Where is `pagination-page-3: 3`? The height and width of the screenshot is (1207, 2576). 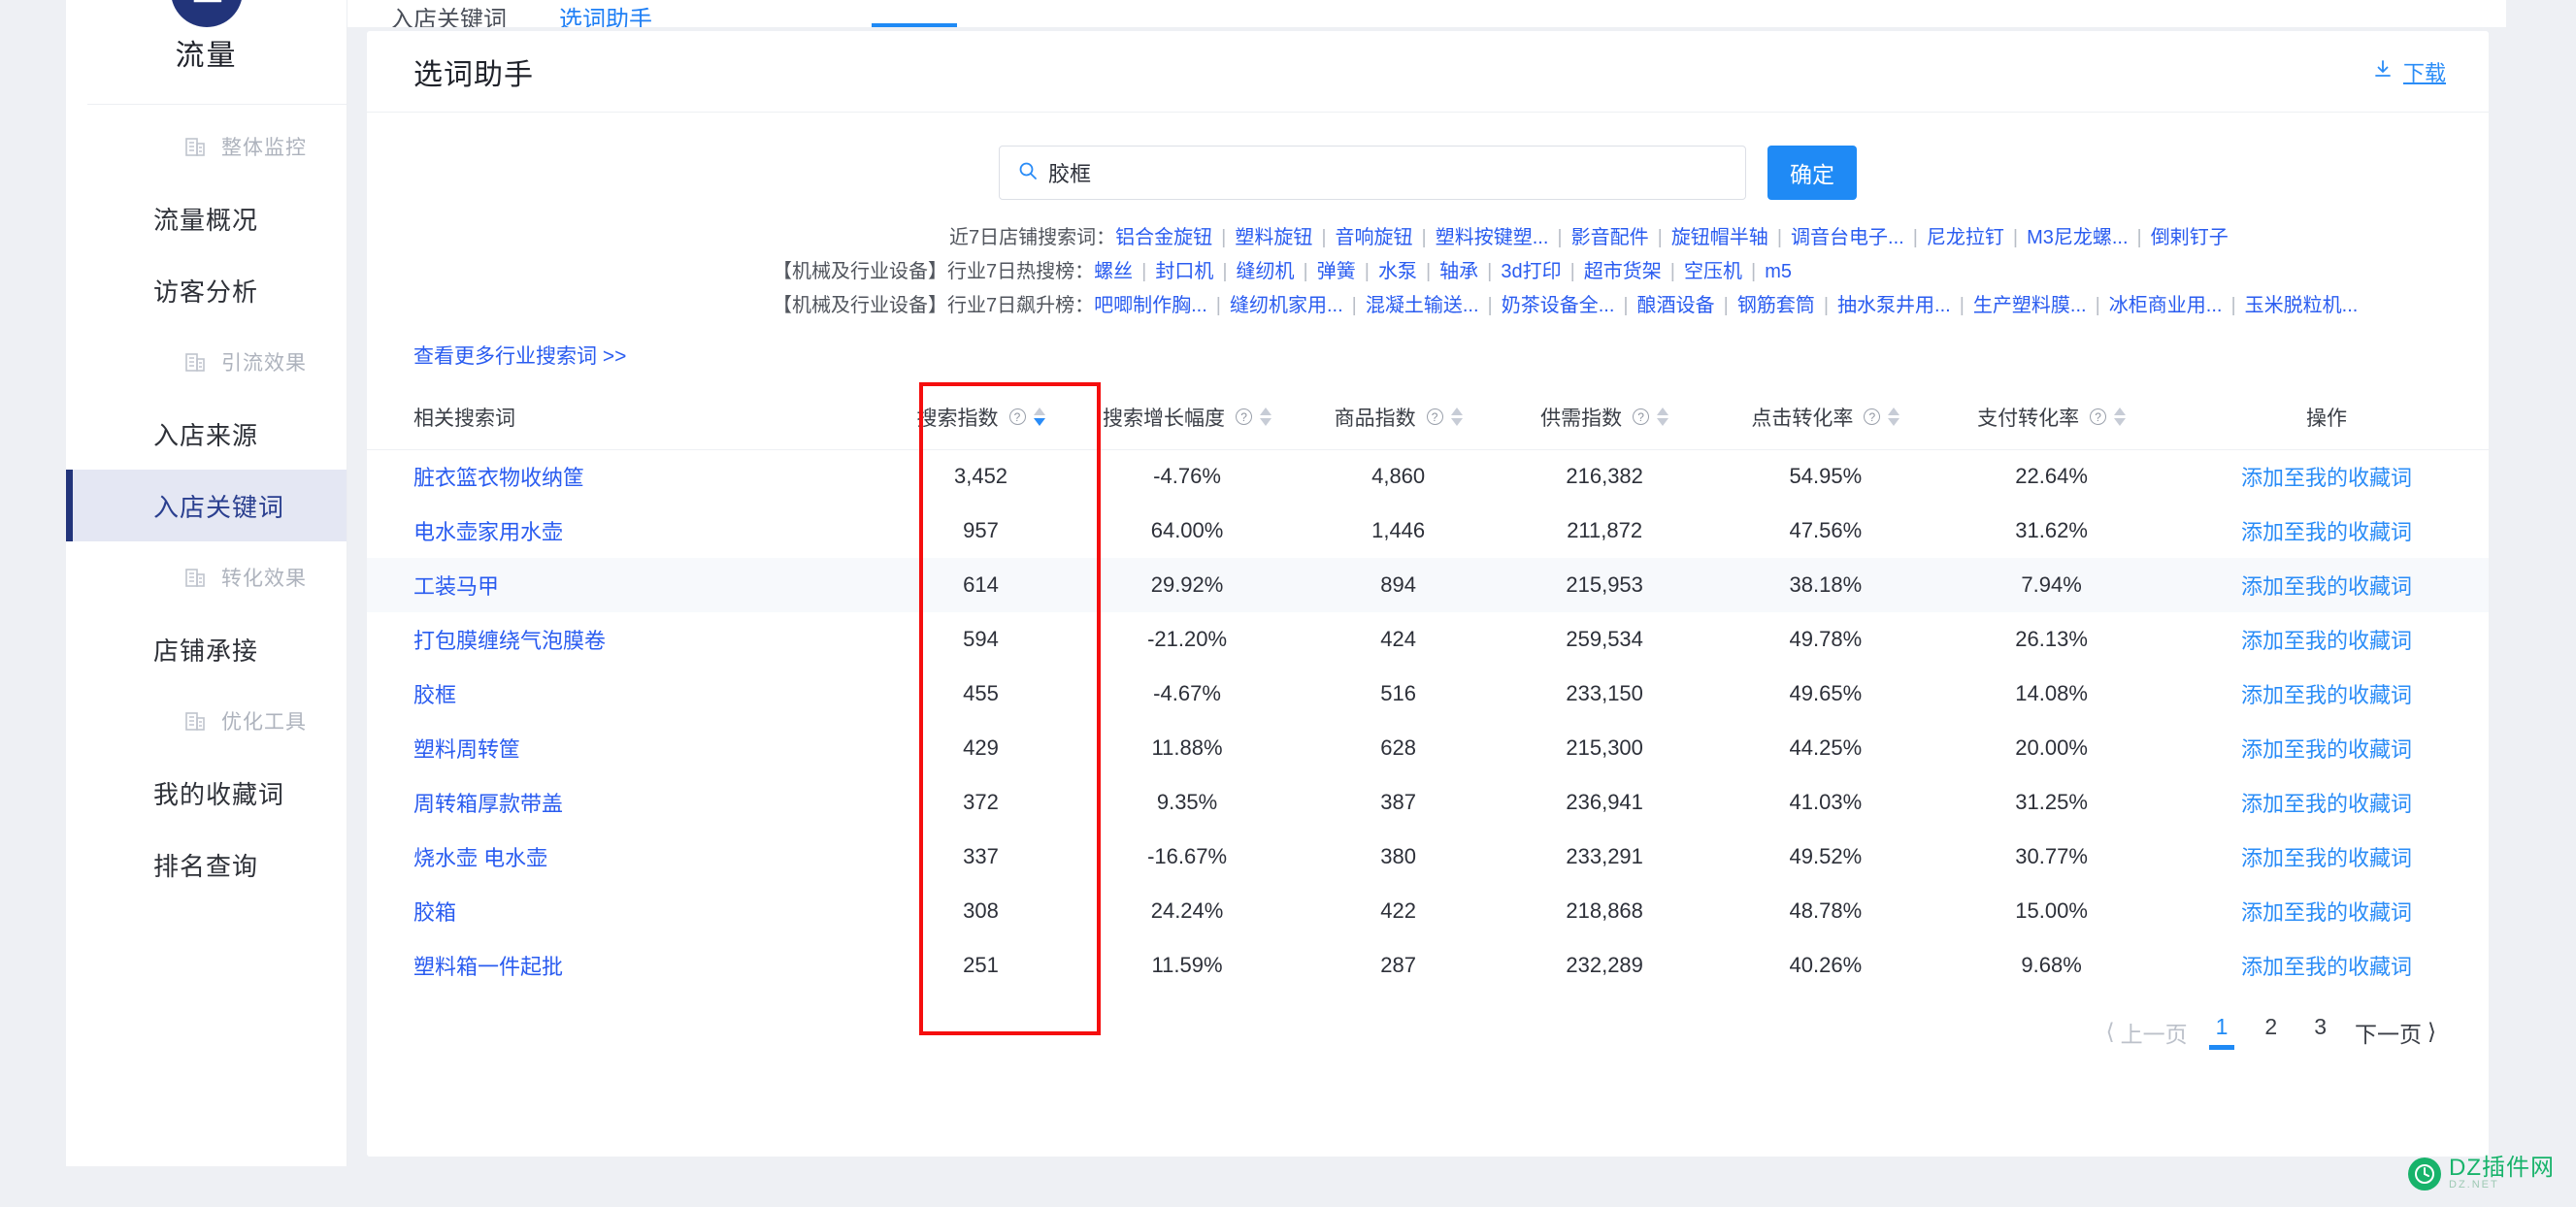
pagination-page-3: 3 is located at coordinates (2320, 1032).